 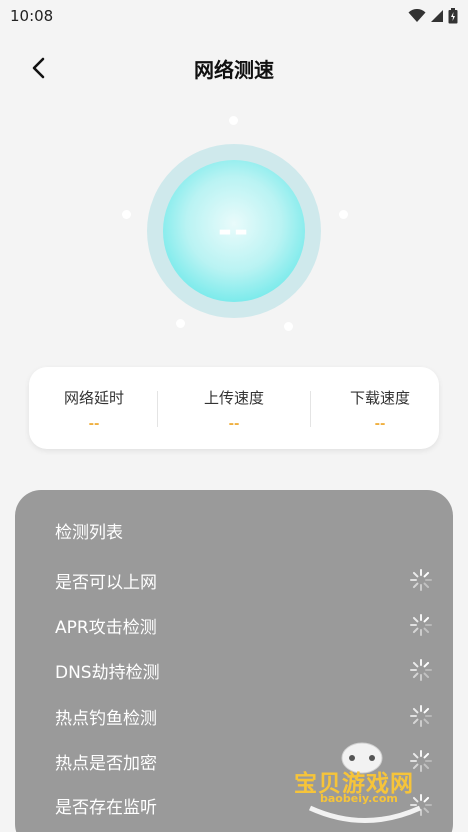 I want to click on cell-signal-icon, so click(x=437, y=16).